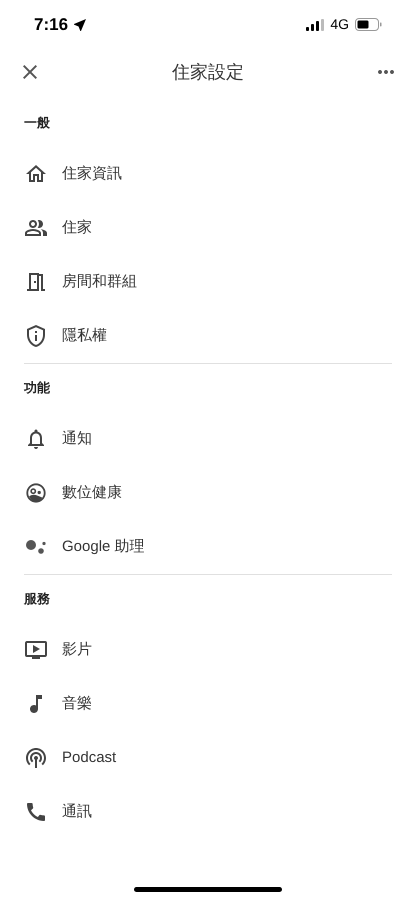  What do you see at coordinates (36, 650) in the screenshot?
I see `tv-play-icon` at bounding box center [36, 650].